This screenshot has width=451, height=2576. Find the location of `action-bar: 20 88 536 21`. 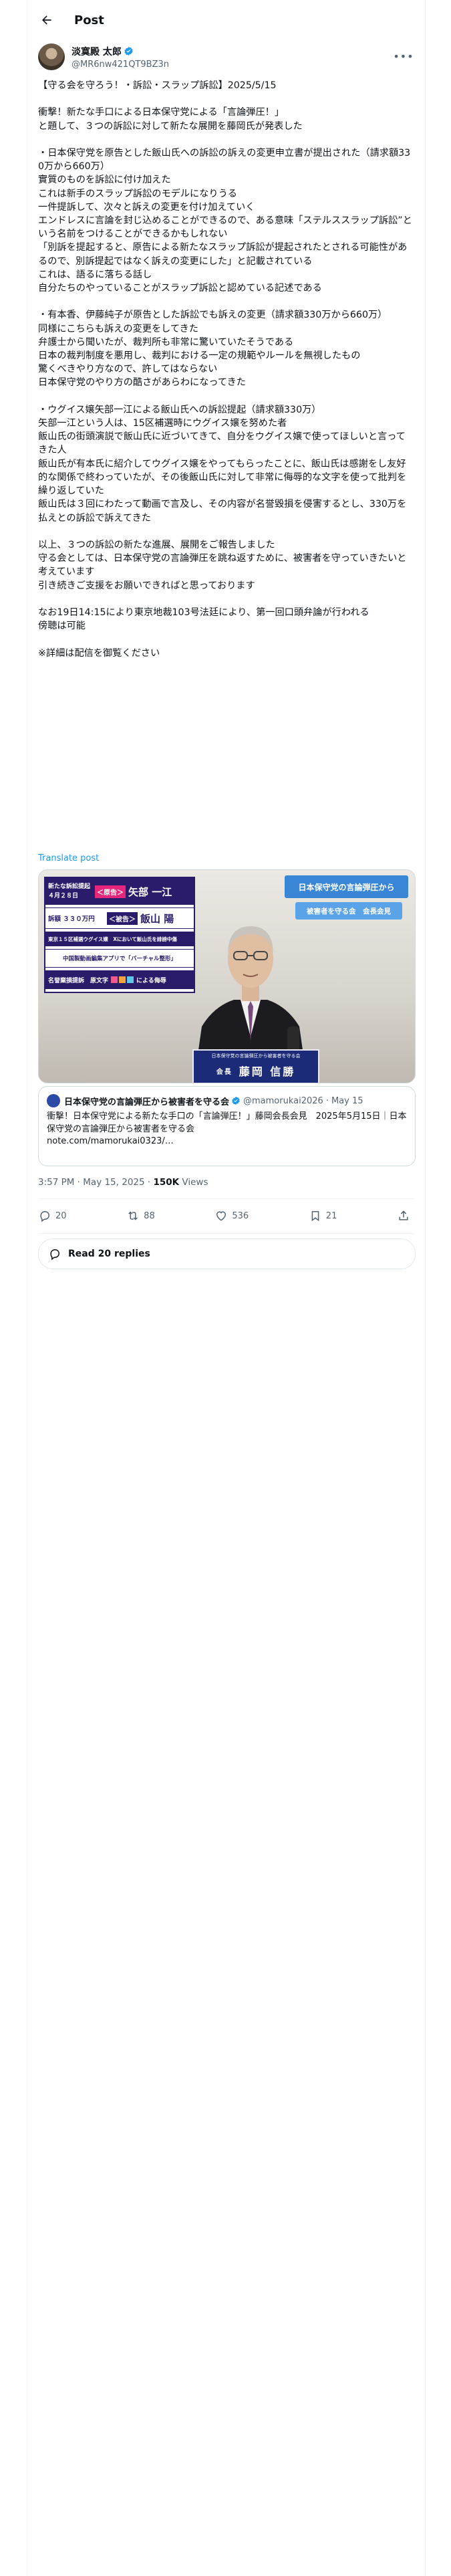

action-bar: 20 88 536 21 is located at coordinates (226, 1216).